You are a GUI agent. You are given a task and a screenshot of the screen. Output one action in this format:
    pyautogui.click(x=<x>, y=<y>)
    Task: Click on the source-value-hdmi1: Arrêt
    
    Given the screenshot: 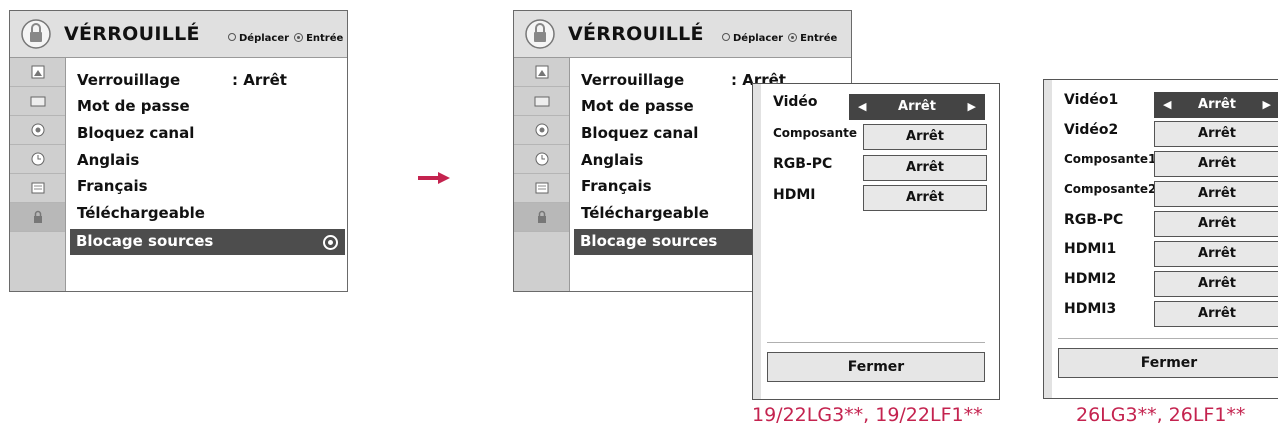 What is the action you would take?
    pyautogui.click(x=1216, y=254)
    